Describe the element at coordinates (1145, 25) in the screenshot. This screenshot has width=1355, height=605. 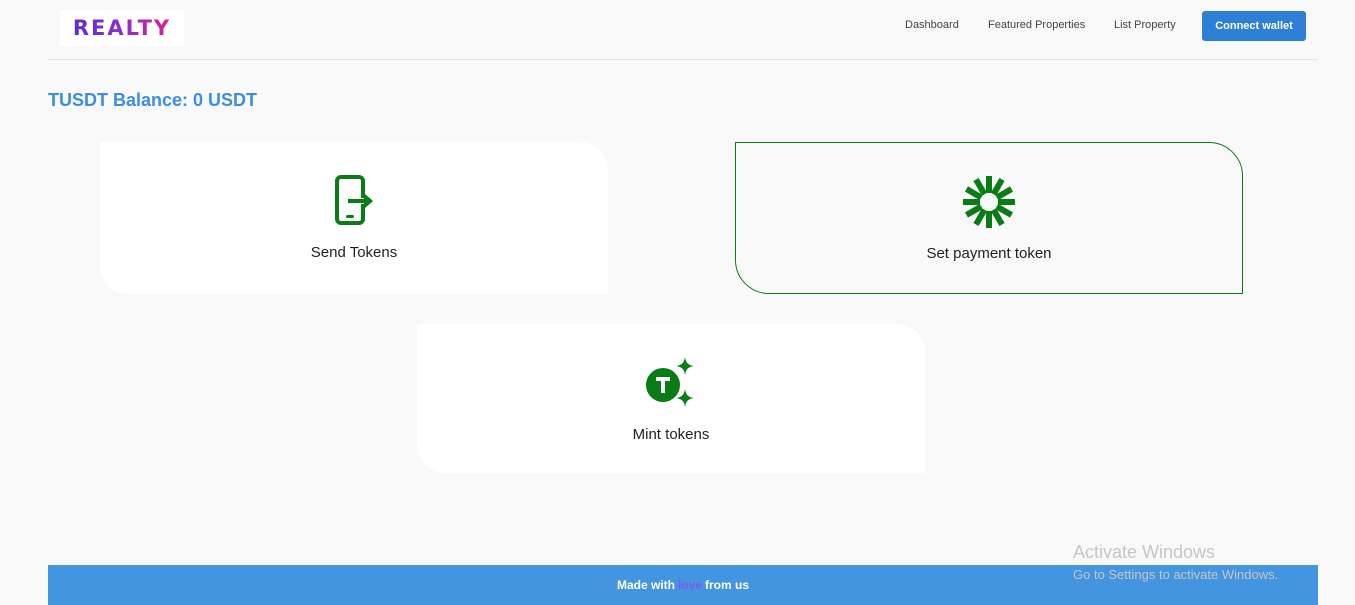
I see `nav-list-property: List Property` at that location.